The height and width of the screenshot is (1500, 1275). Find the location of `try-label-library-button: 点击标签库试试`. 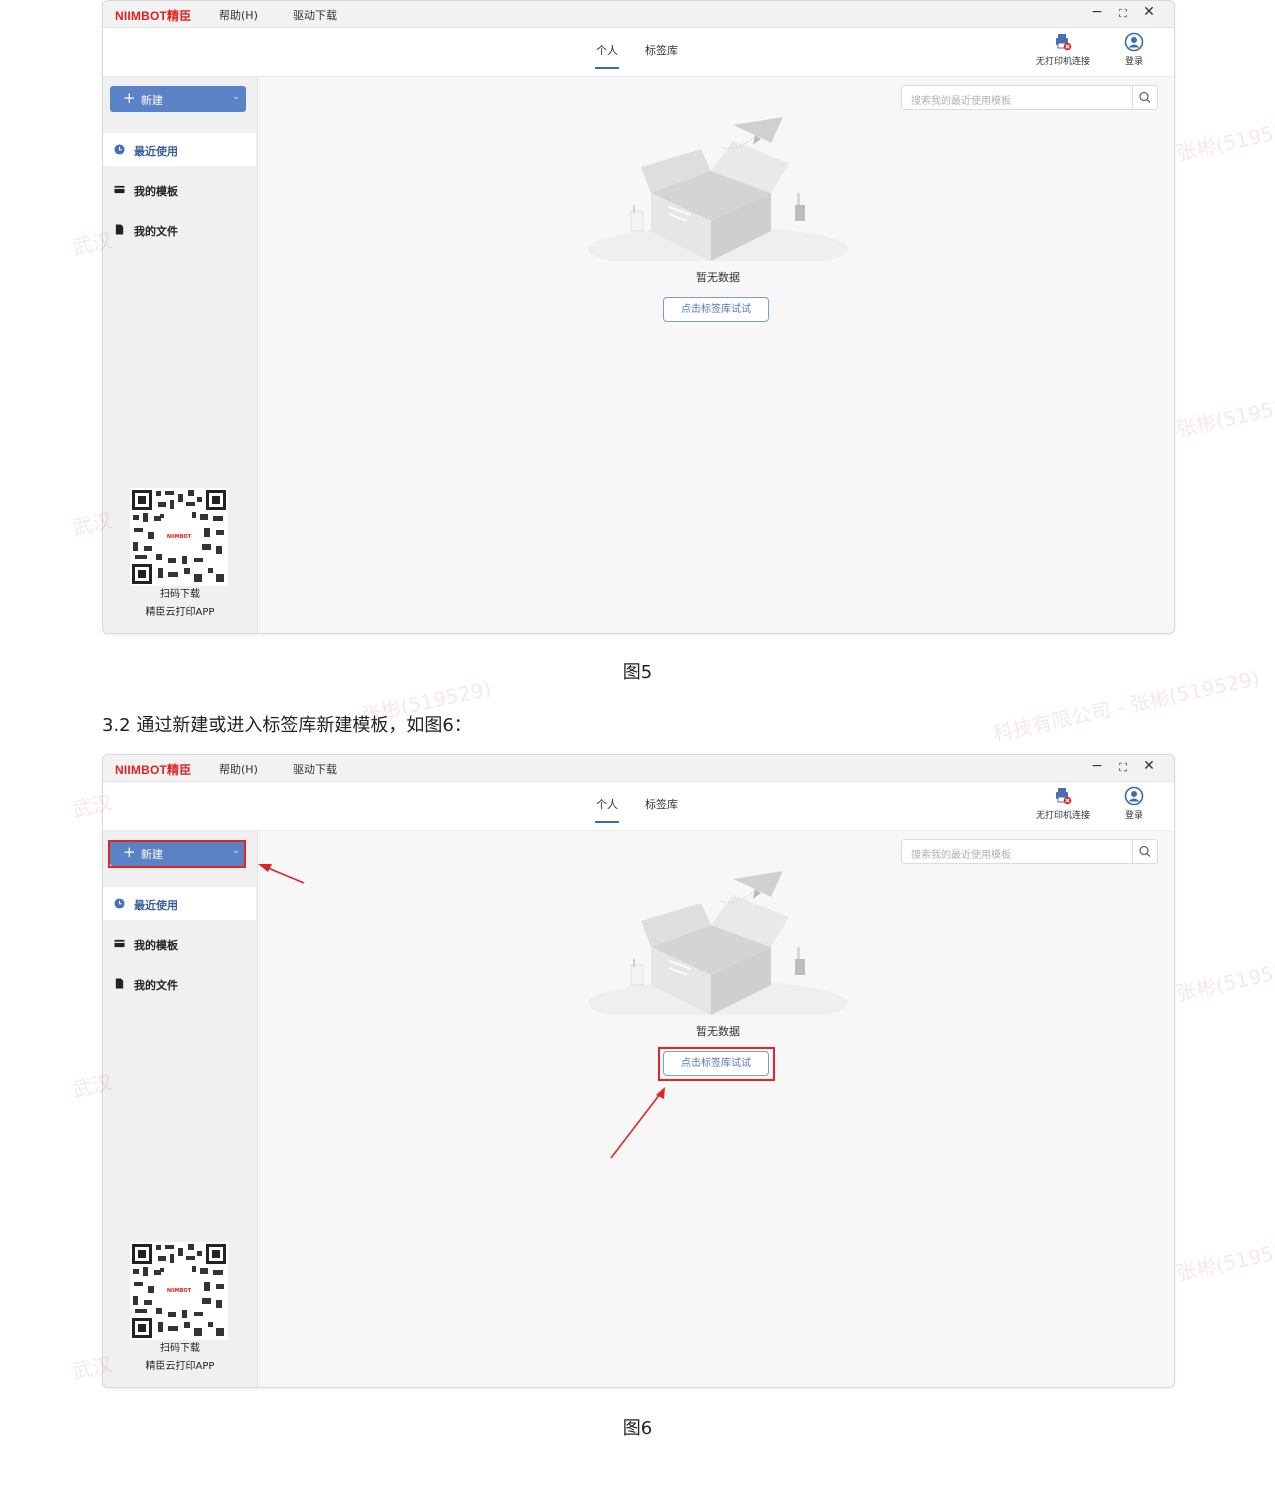

try-label-library-button: 点击标签库试试 is located at coordinates (716, 309).